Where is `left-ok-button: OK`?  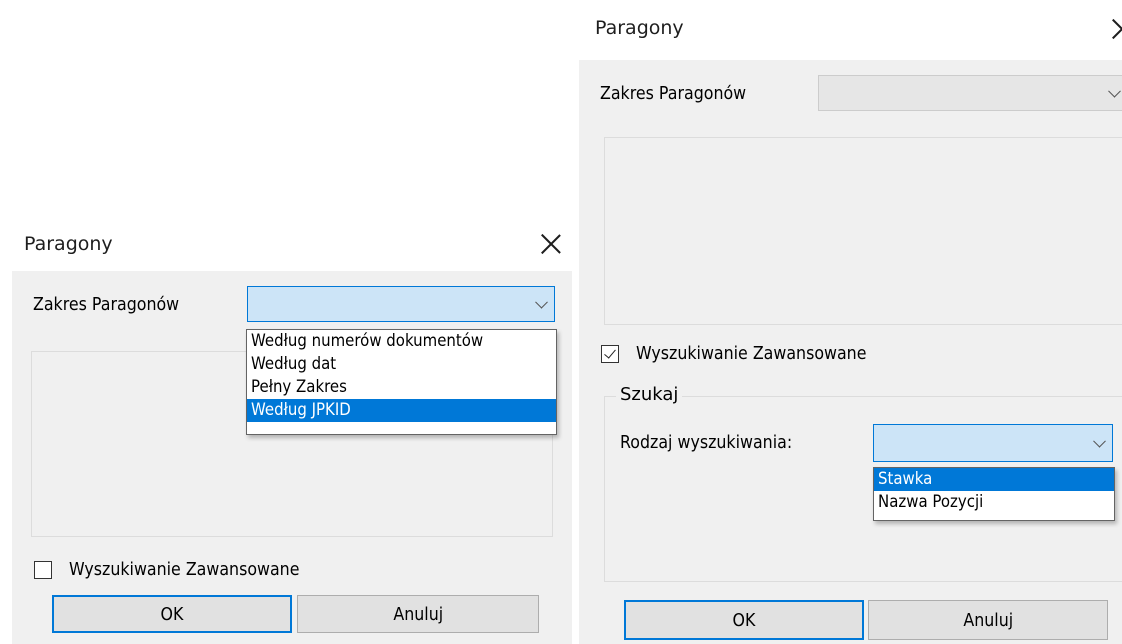
left-ok-button: OK is located at coordinates (172, 614).